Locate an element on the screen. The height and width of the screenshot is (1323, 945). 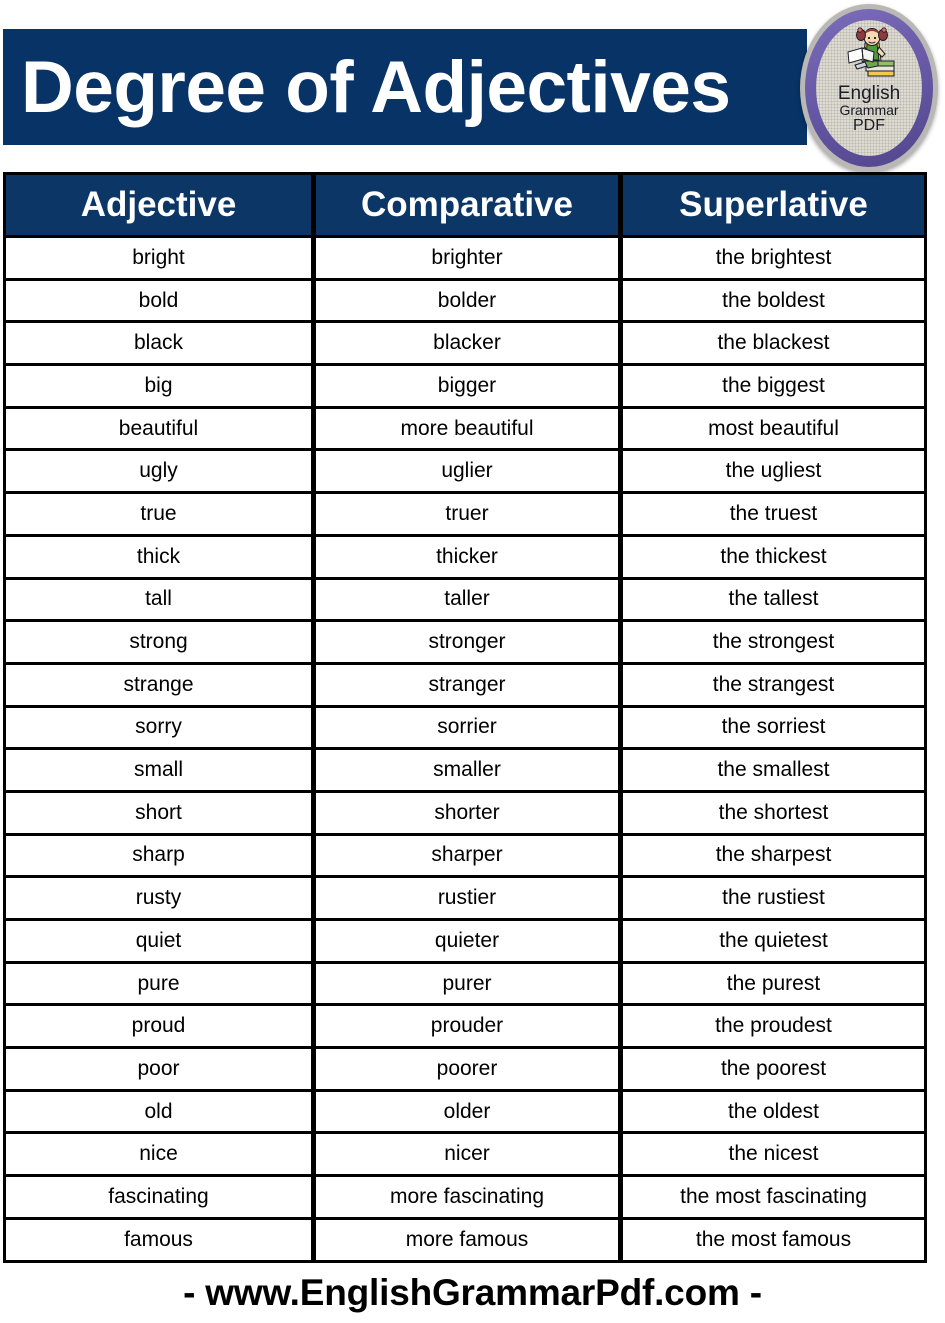
cell-comparative: sorrier is located at coordinates (466, 729).